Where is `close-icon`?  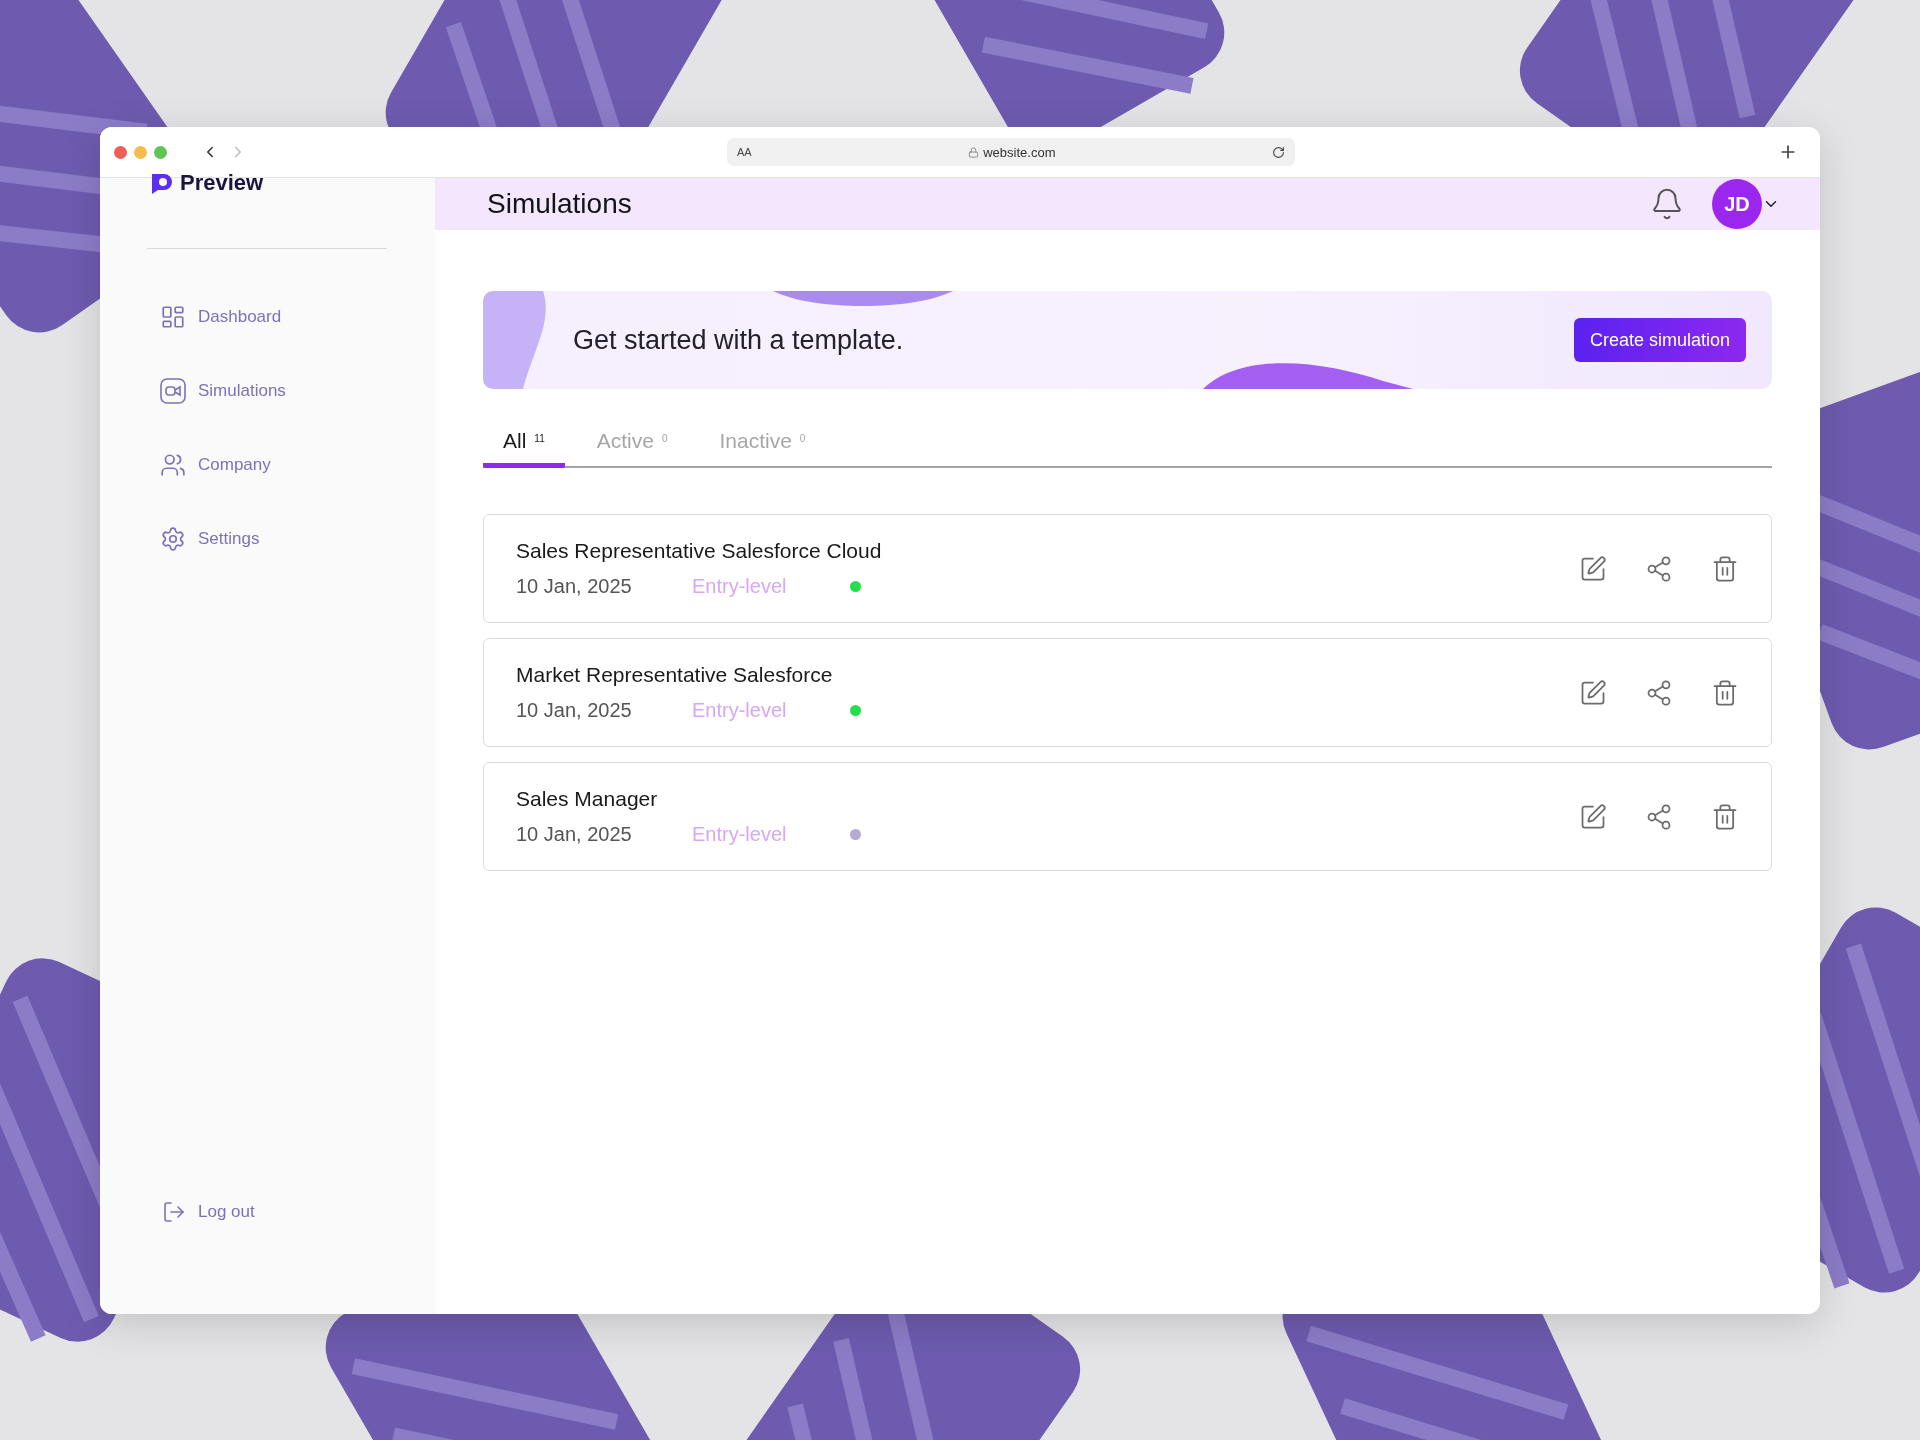
close-icon is located at coordinates (120, 152).